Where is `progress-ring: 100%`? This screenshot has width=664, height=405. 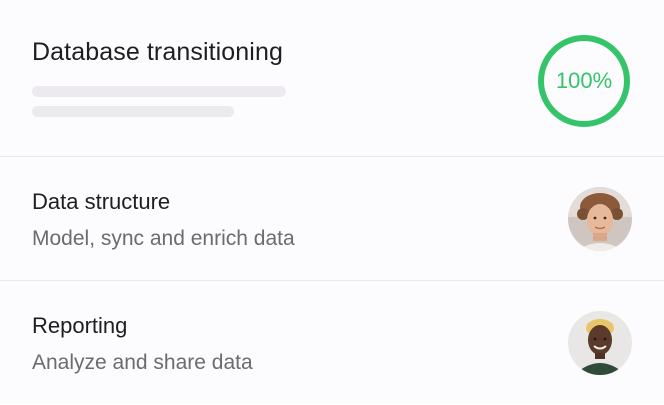 progress-ring: 100% is located at coordinates (584, 81).